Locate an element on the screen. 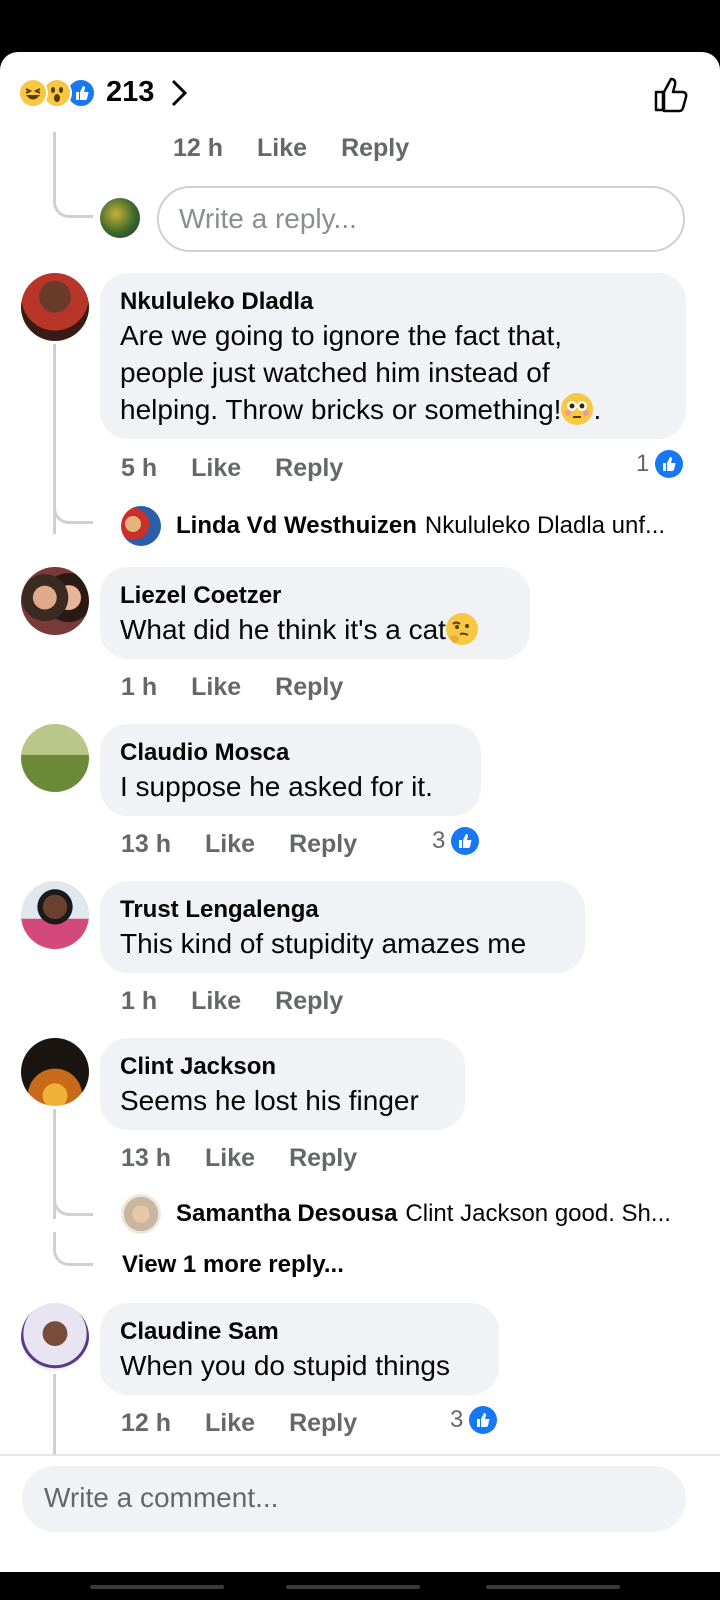  reaction-count: 213 is located at coordinates (130, 92).